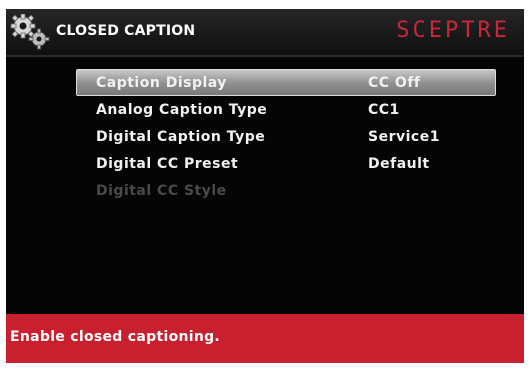 Image resolution: width=531 pixels, height=371 pixels. Describe the element at coordinates (286, 82) in the screenshot. I see `menu-item-caption-display: Caption Display CC Off` at that location.